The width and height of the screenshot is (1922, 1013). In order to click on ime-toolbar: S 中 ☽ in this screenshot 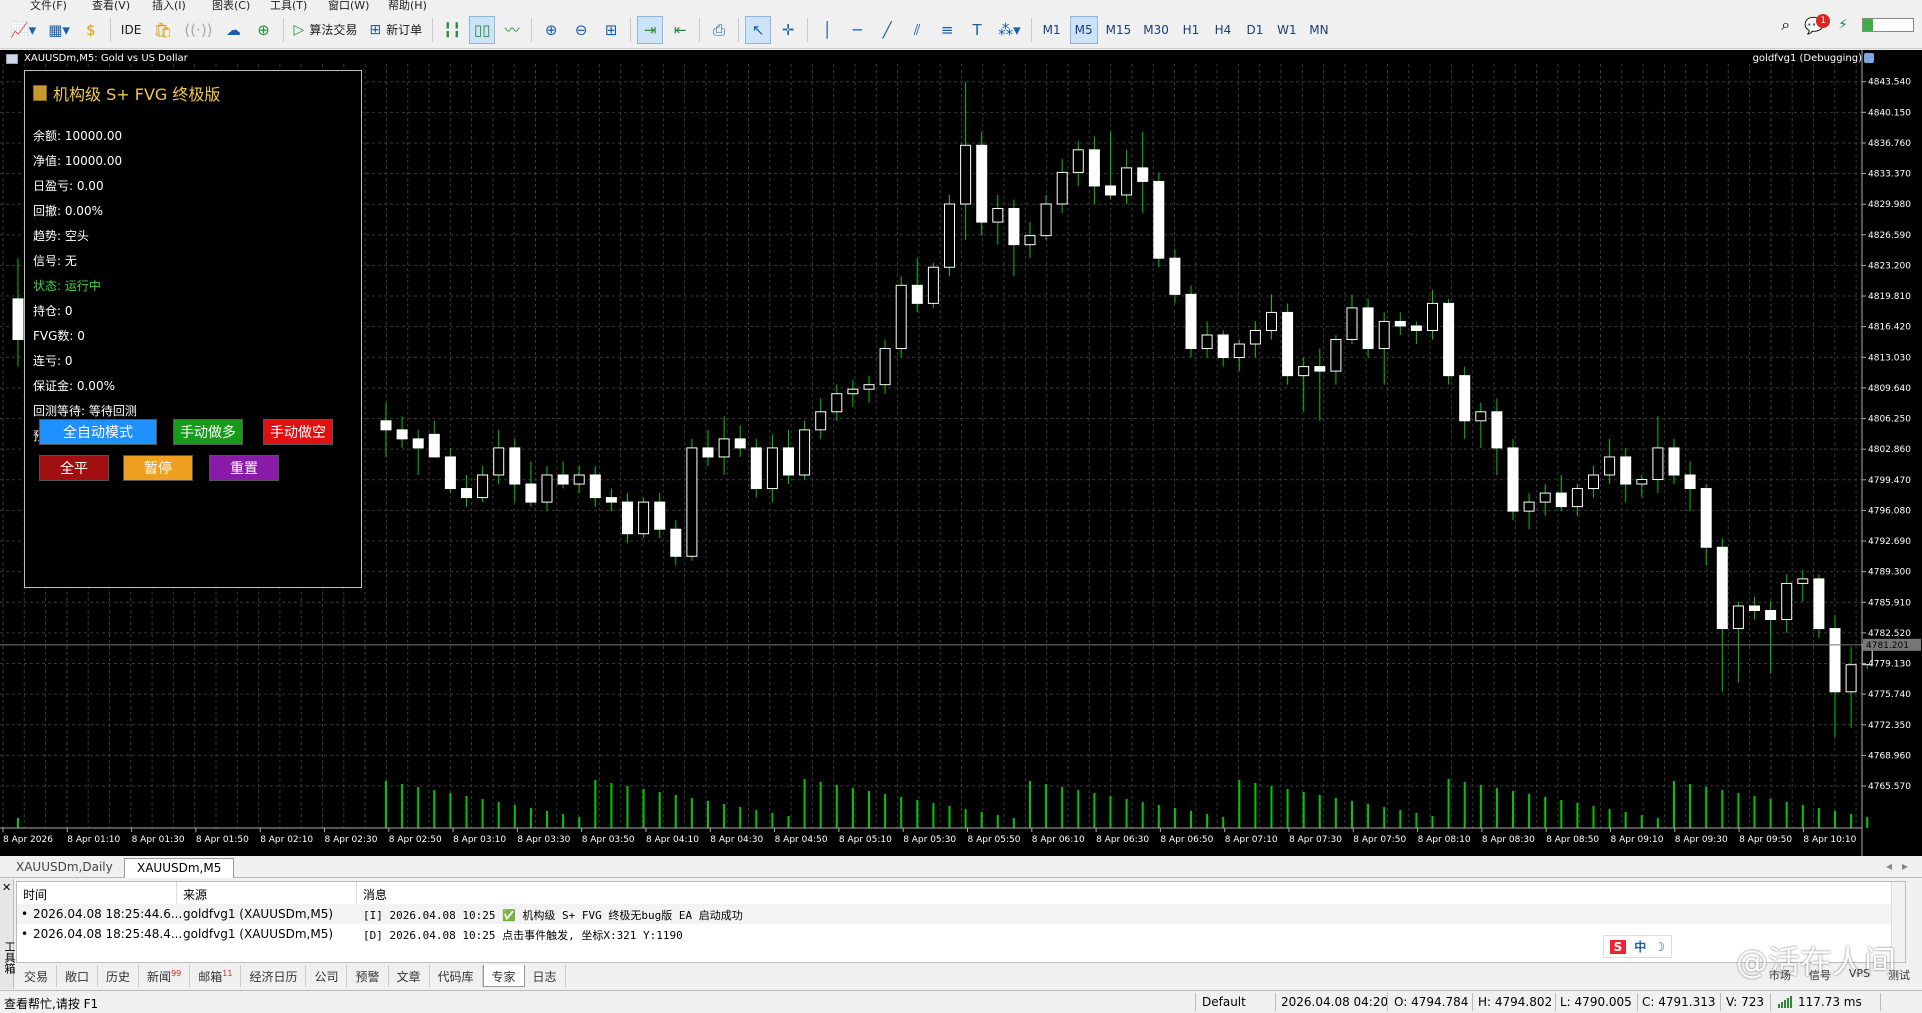, I will do `click(1637, 946)`.